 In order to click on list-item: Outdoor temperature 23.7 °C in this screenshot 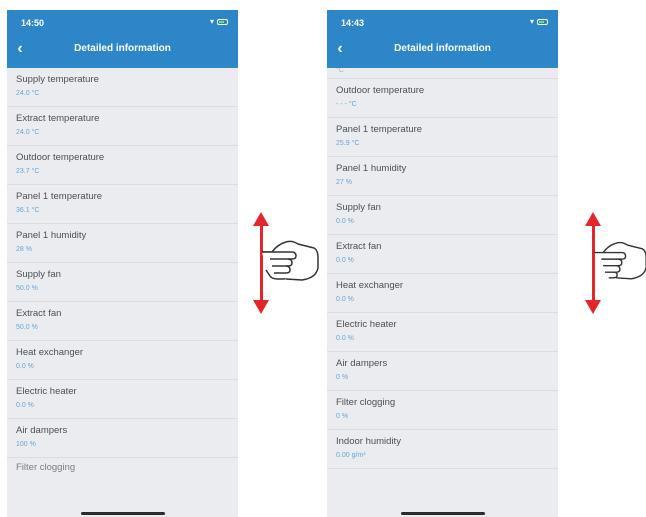, I will do `click(122, 165)`.